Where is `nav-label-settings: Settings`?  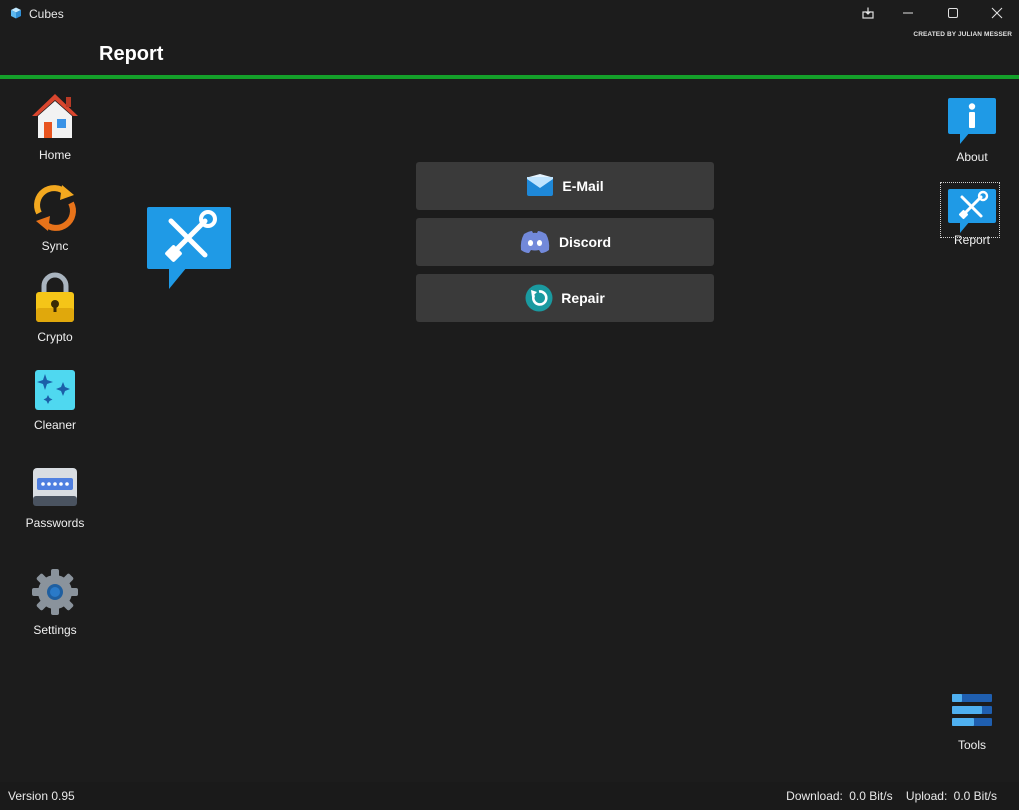
nav-label-settings: Settings is located at coordinates (55, 630).